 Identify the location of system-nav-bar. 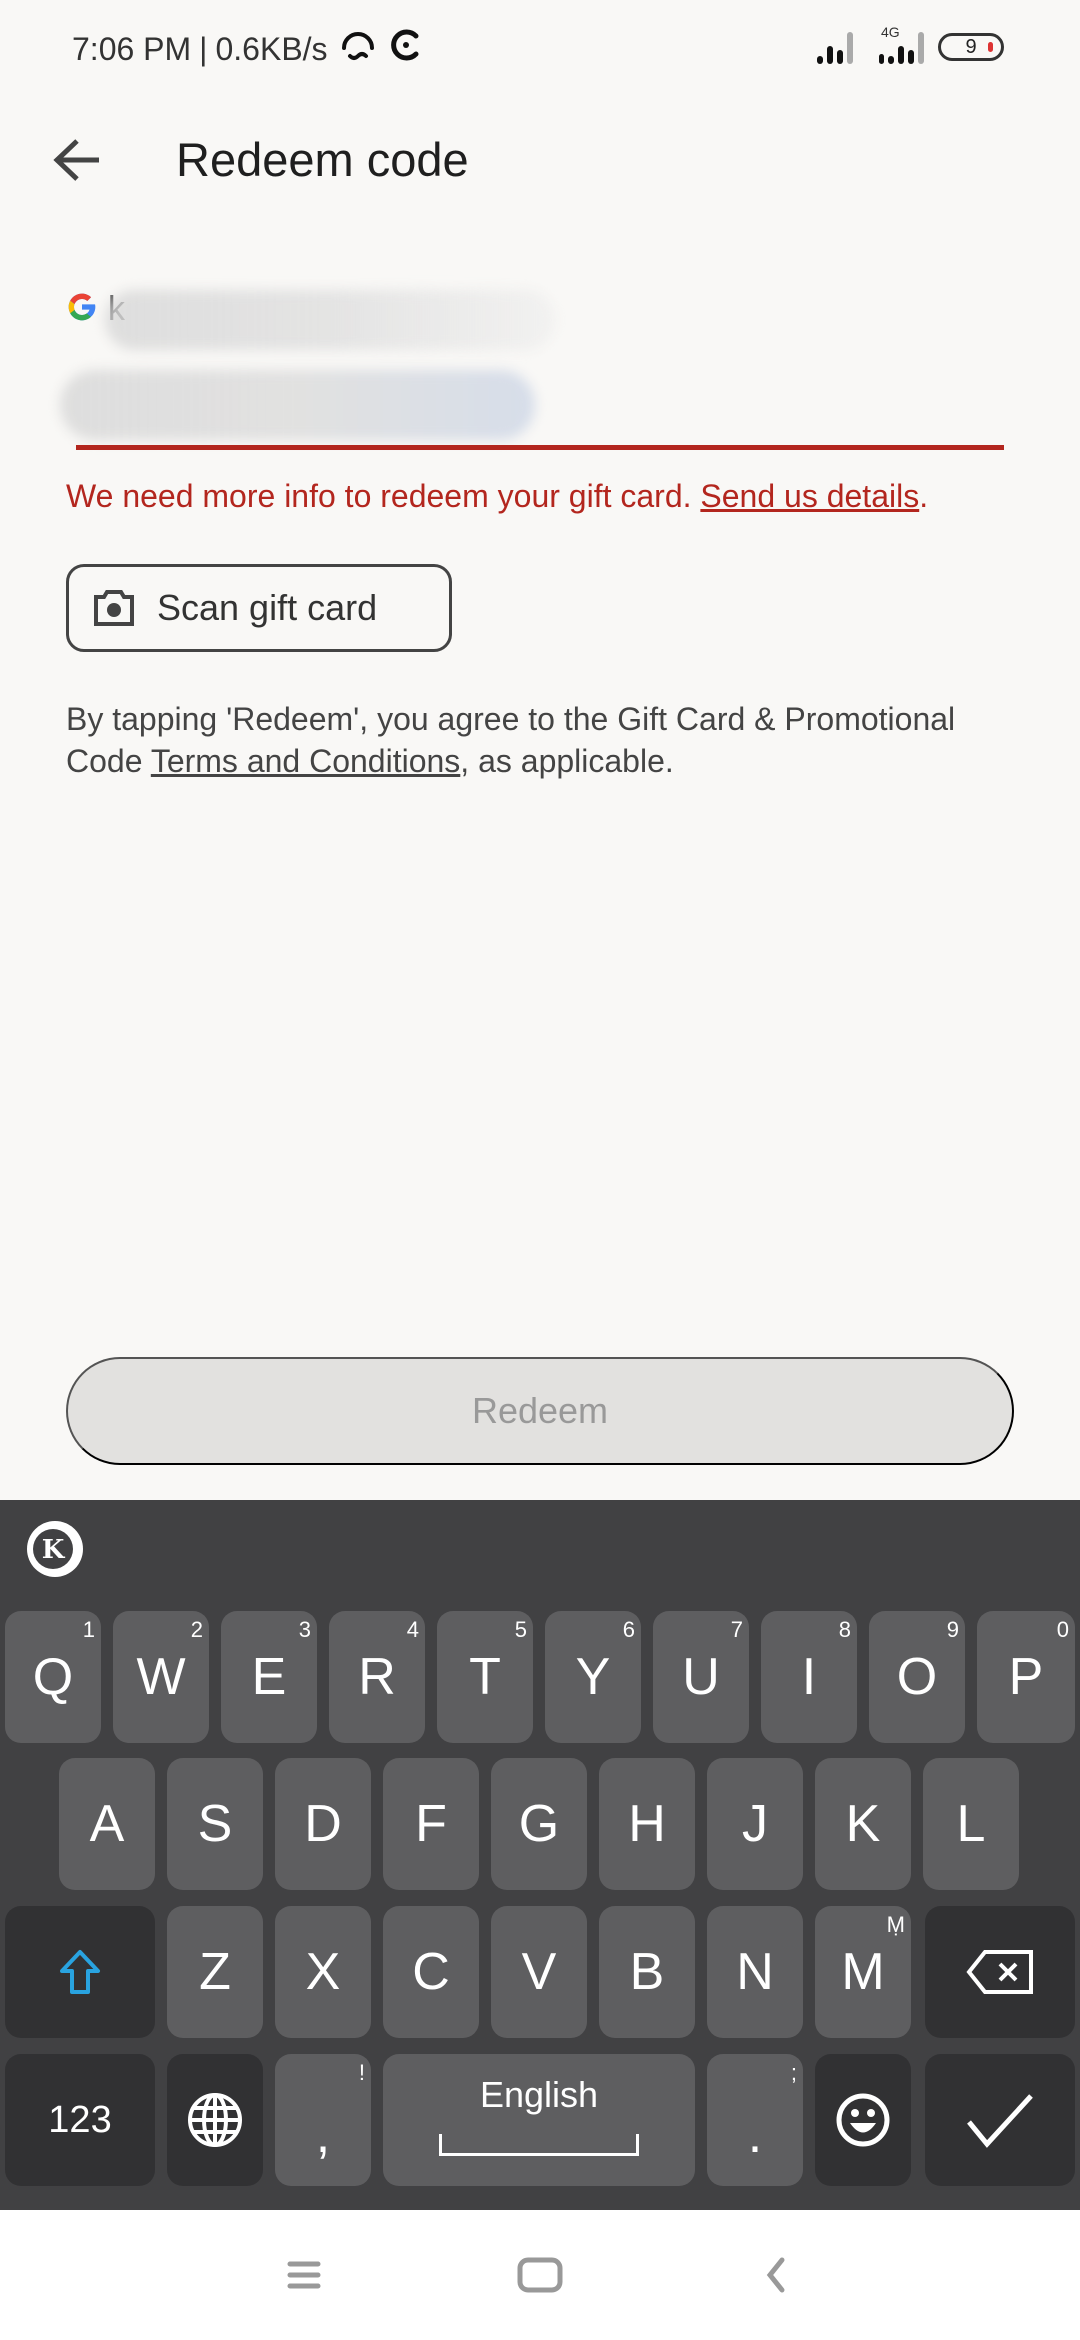
(540, 2275).